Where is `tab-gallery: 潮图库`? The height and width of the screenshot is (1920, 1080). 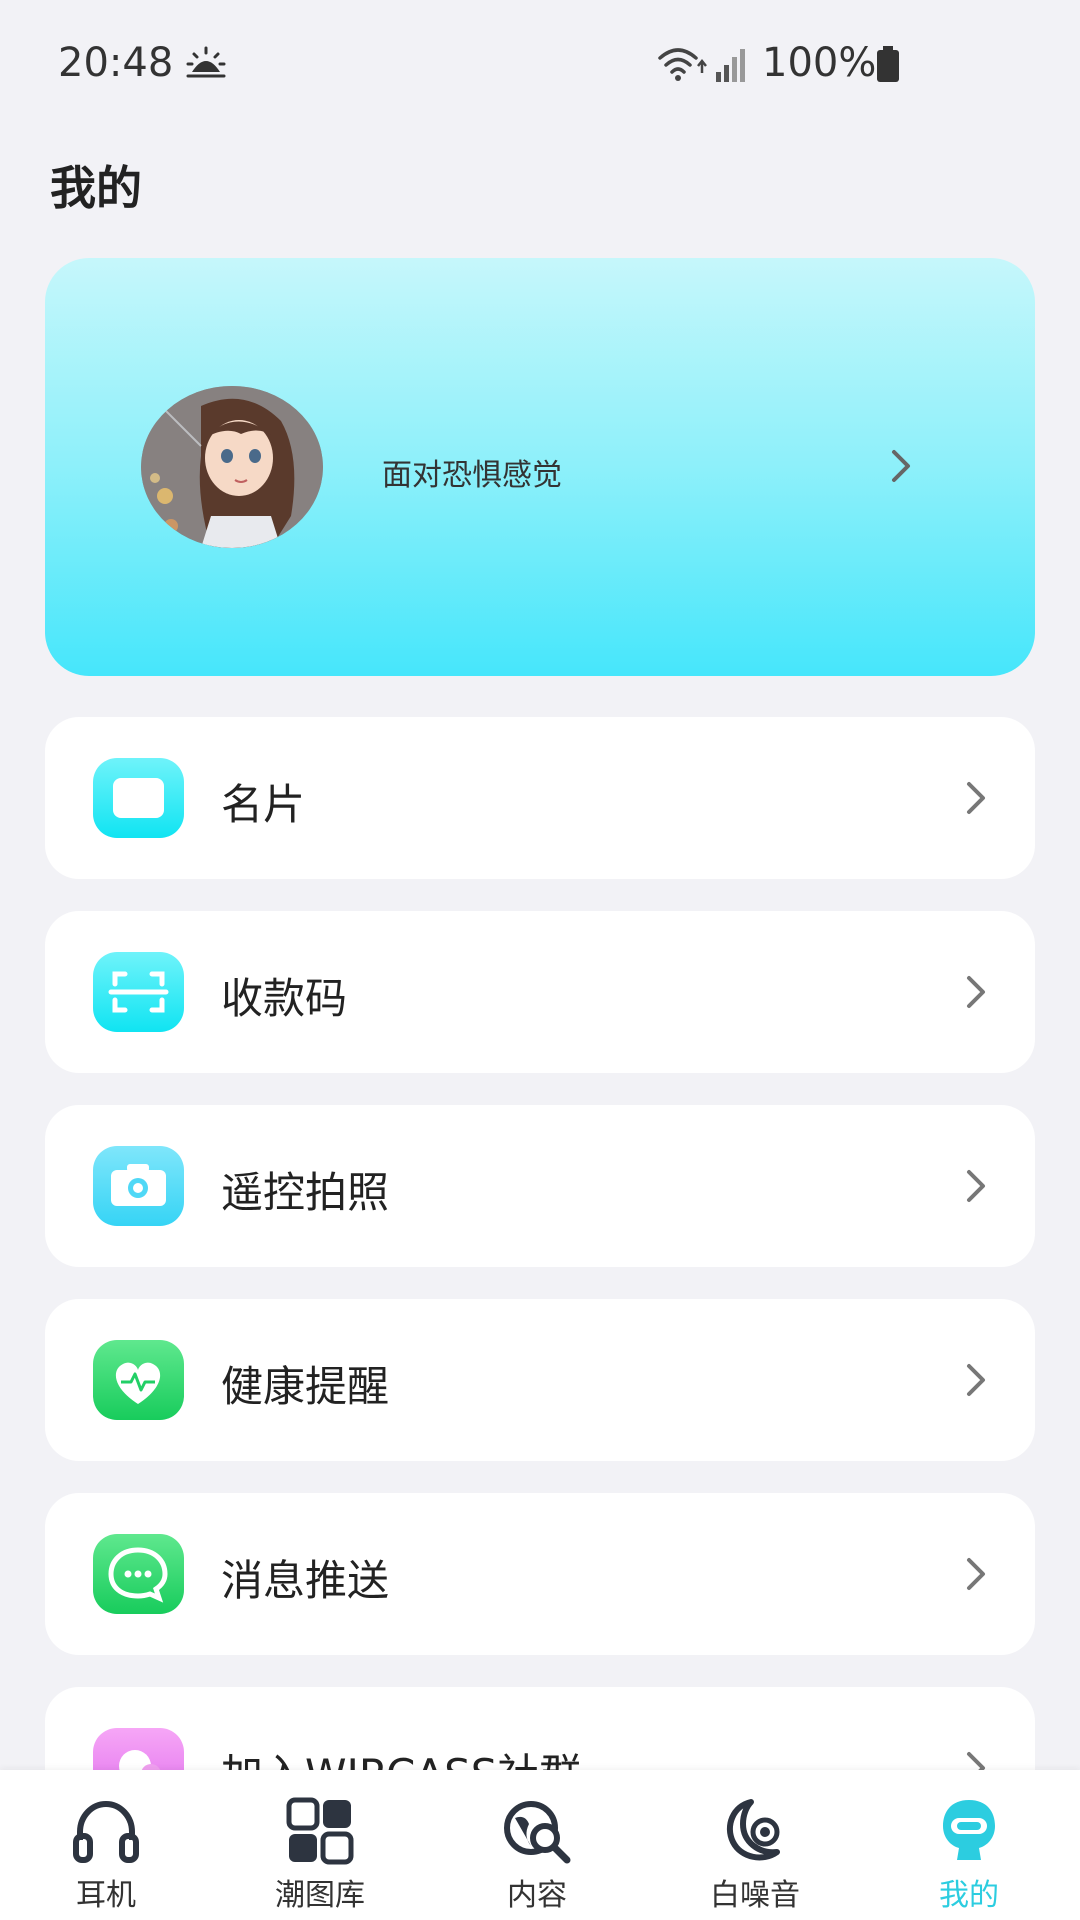
tab-gallery: 潮图库 is located at coordinates (320, 1845).